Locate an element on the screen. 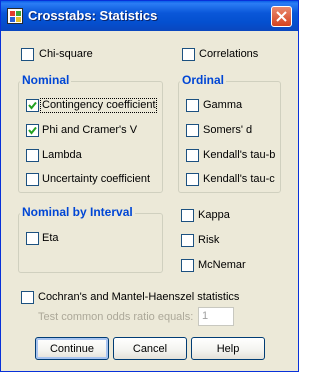  mcnemar-label: McNemar is located at coordinates (222, 265).